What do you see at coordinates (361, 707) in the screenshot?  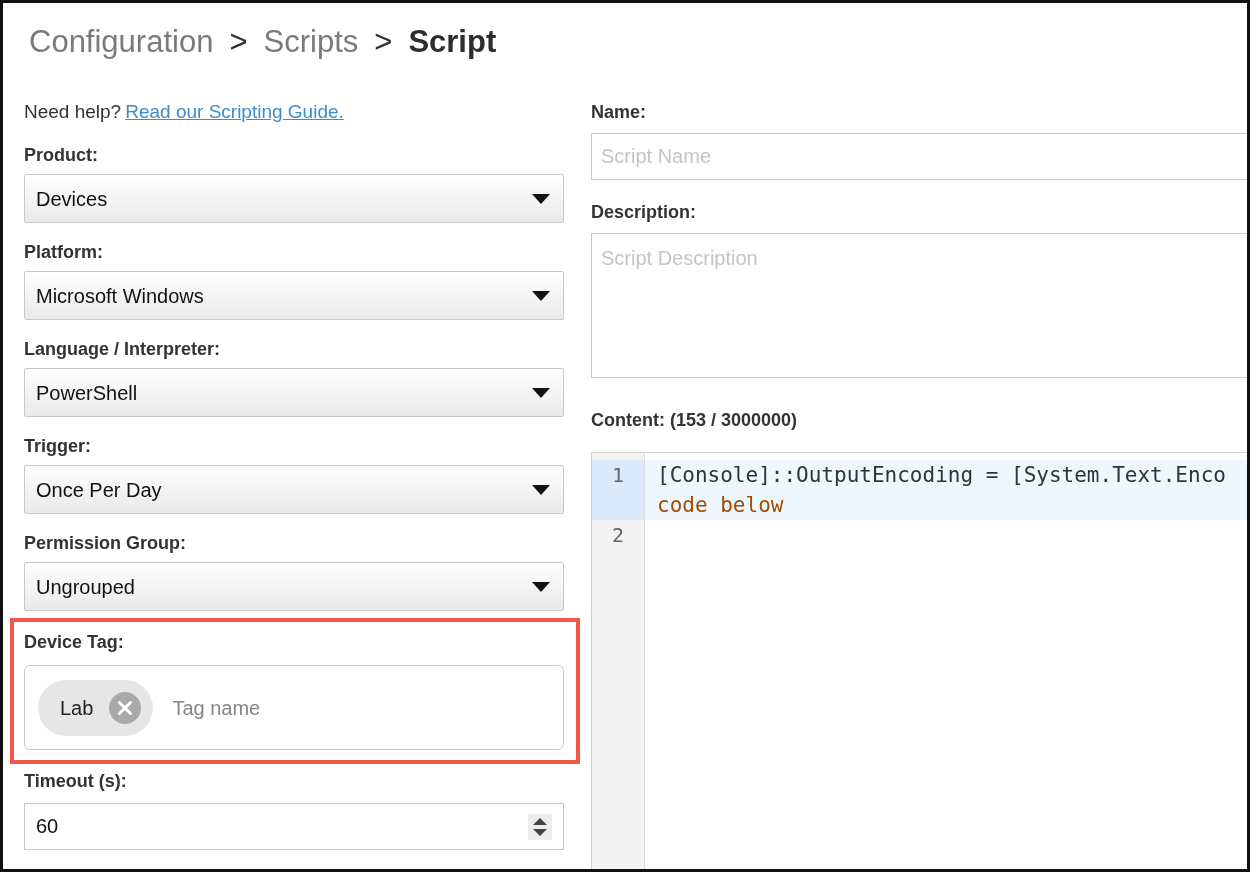 I see `tag-name-input: Tag name` at bounding box center [361, 707].